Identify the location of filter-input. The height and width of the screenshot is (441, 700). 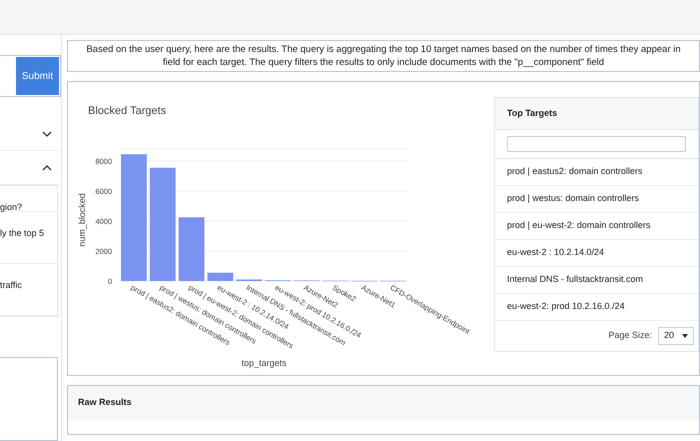
(596, 144).